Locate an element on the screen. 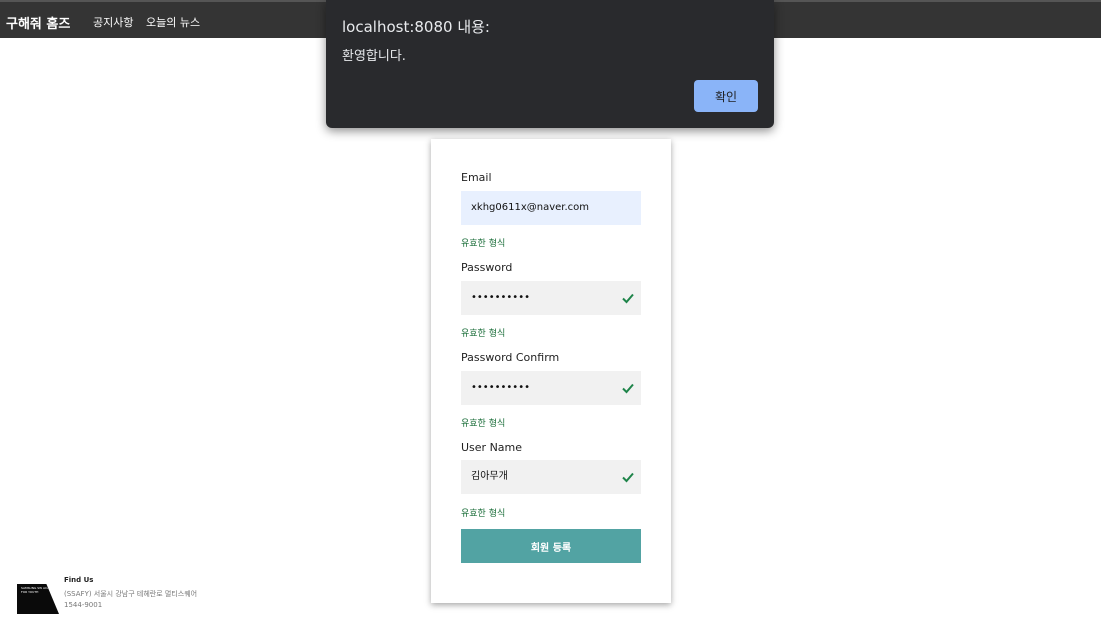  email-label: Email is located at coordinates (476, 177).